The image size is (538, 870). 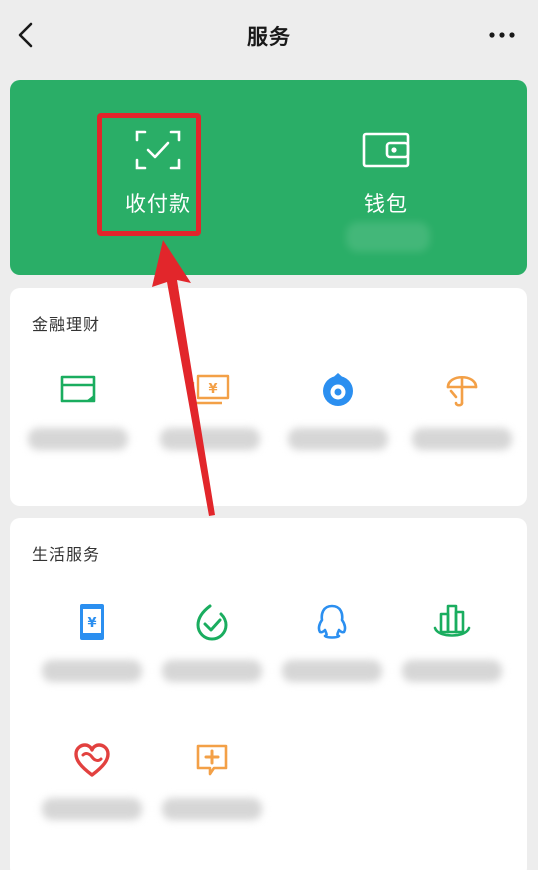 I want to click on service-item-healthcare, so click(x=212, y=795).